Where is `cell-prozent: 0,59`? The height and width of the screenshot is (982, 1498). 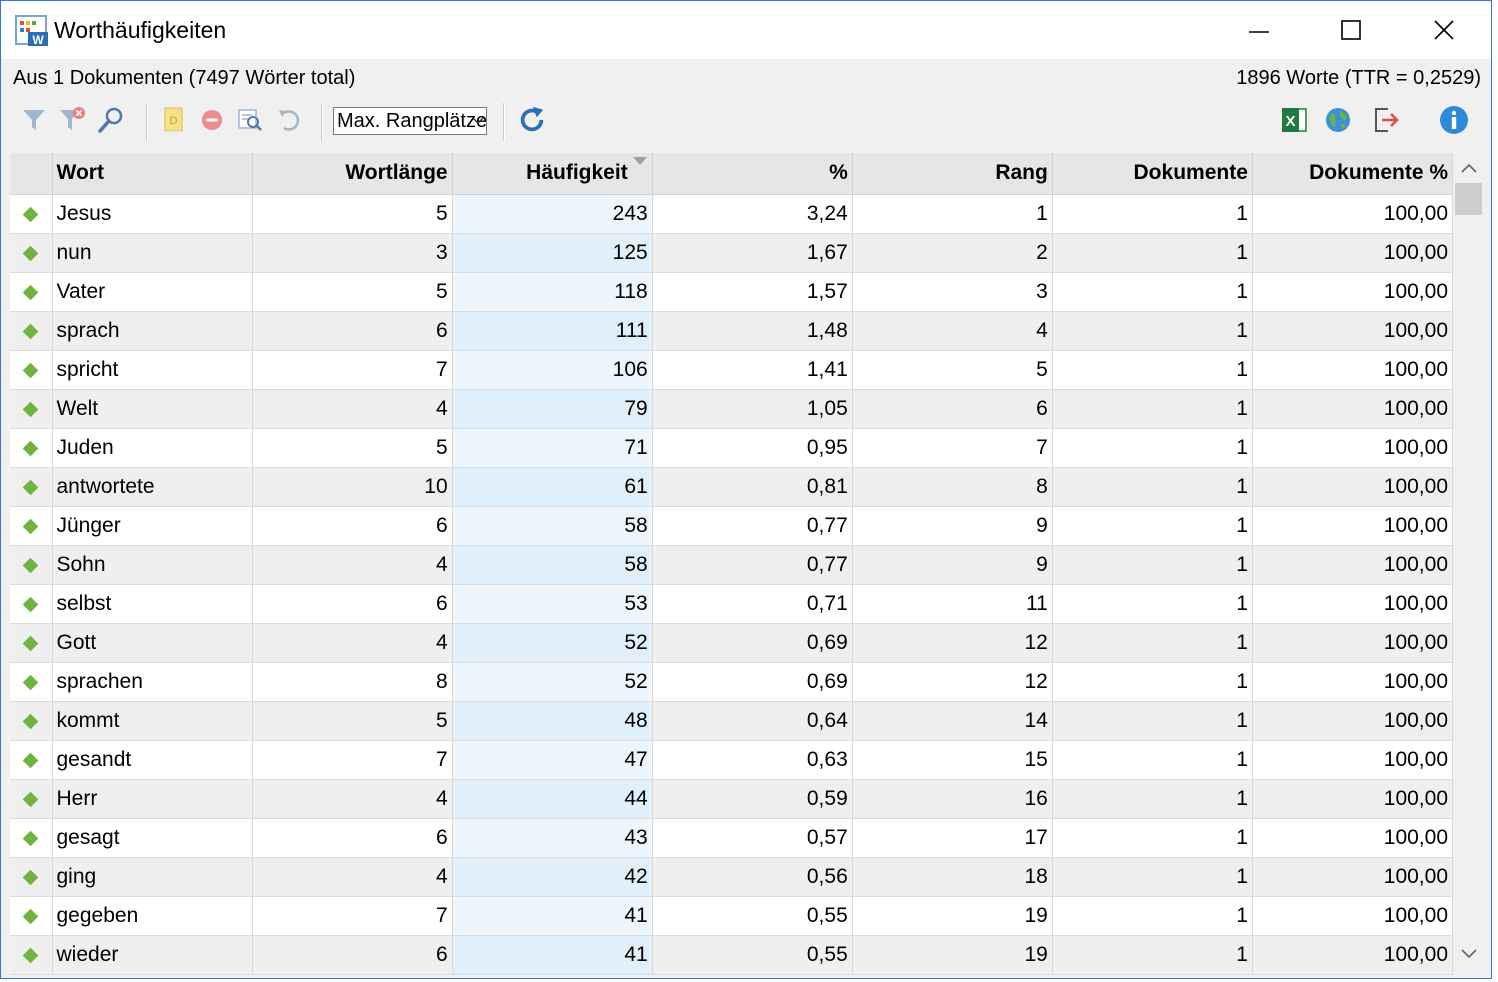
cell-prozent: 0,59 is located at coordinates (752, 799).